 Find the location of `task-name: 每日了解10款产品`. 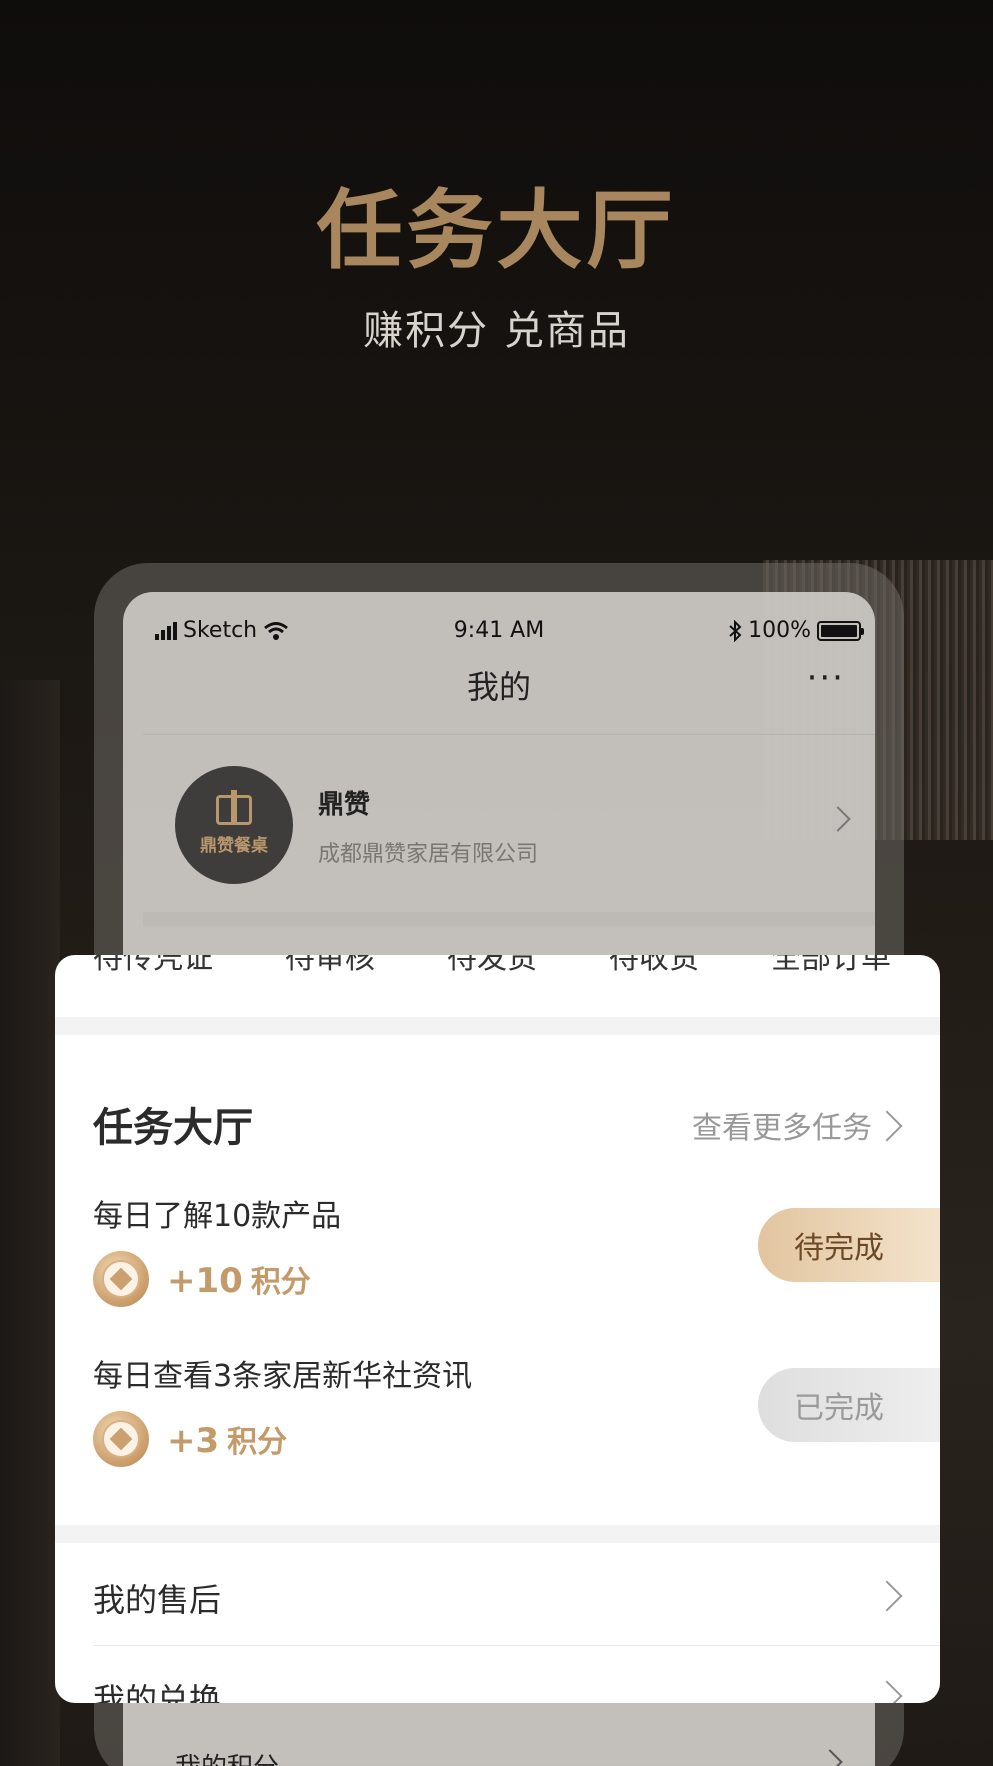

task-name: 每日了解10款产品 is located at coordinates (217, 1216).